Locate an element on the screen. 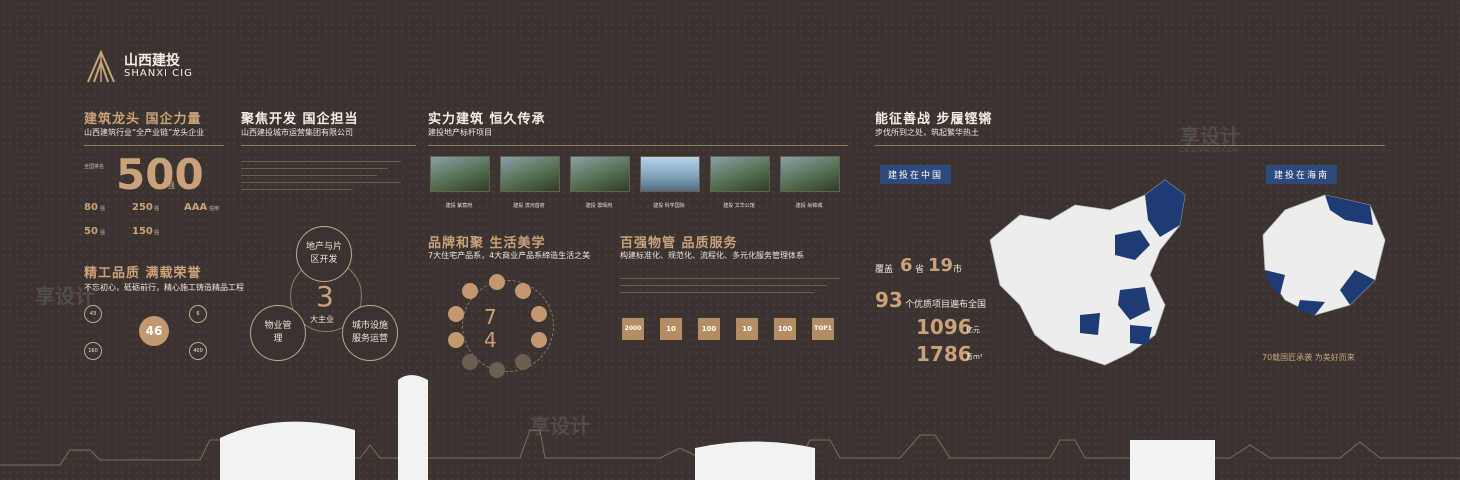 This screenshot has height=480, width=1460. node-development: 地产与片区开发 is located at coordinates (324, 254).